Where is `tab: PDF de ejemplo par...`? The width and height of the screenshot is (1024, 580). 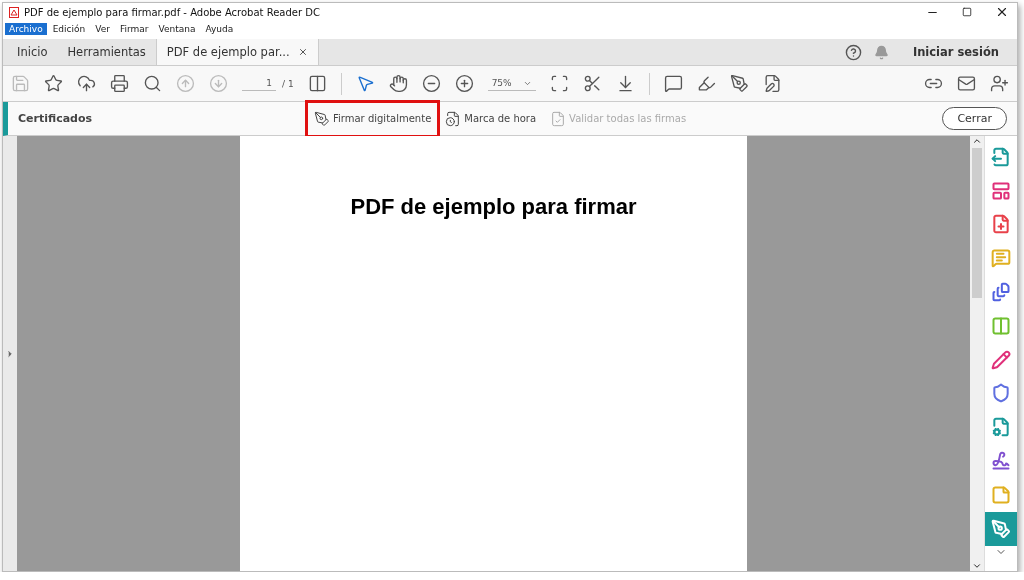
tab: PDF de ejemplo par... is located at coordinates (237, 52).